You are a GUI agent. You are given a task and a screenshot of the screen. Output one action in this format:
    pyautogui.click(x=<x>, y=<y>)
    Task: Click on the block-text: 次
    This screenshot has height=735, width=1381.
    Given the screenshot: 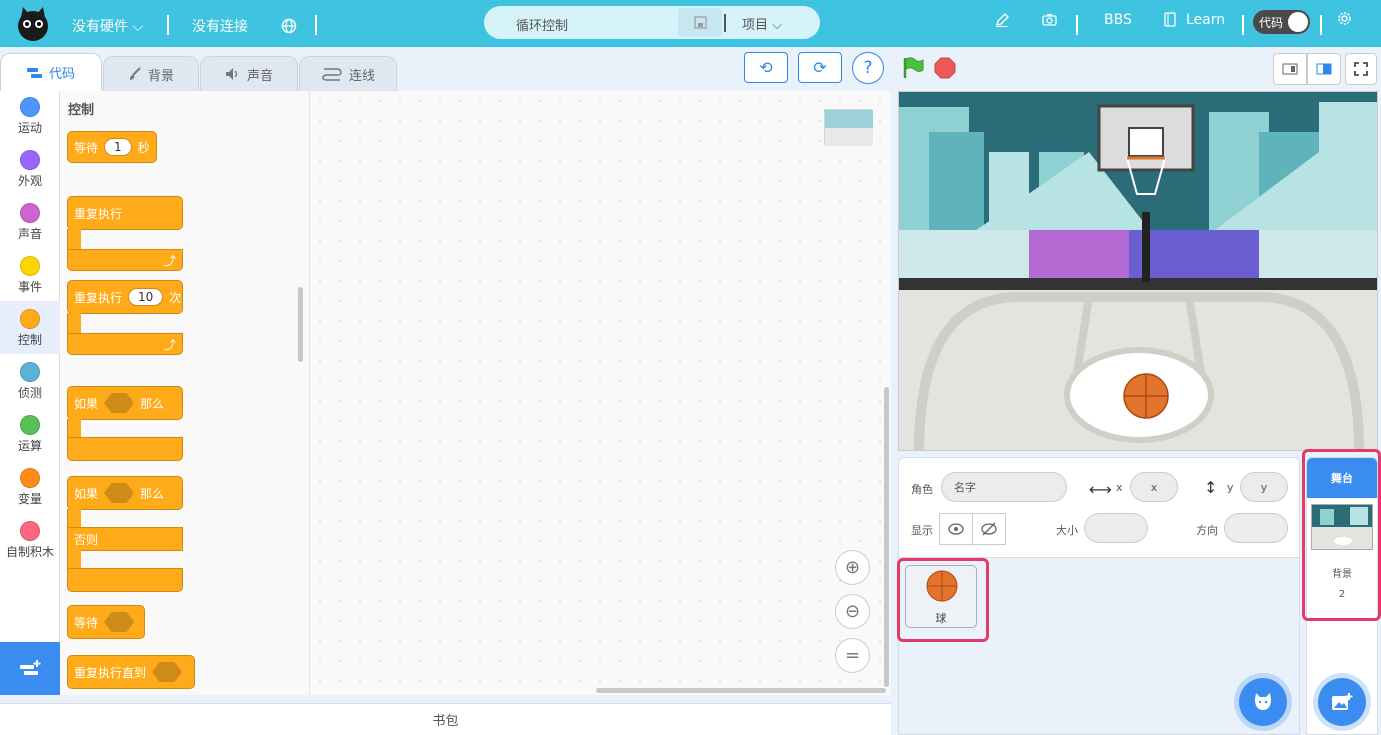 What is the action you would take?
    pyautogui.click(x=175, y=297)
    